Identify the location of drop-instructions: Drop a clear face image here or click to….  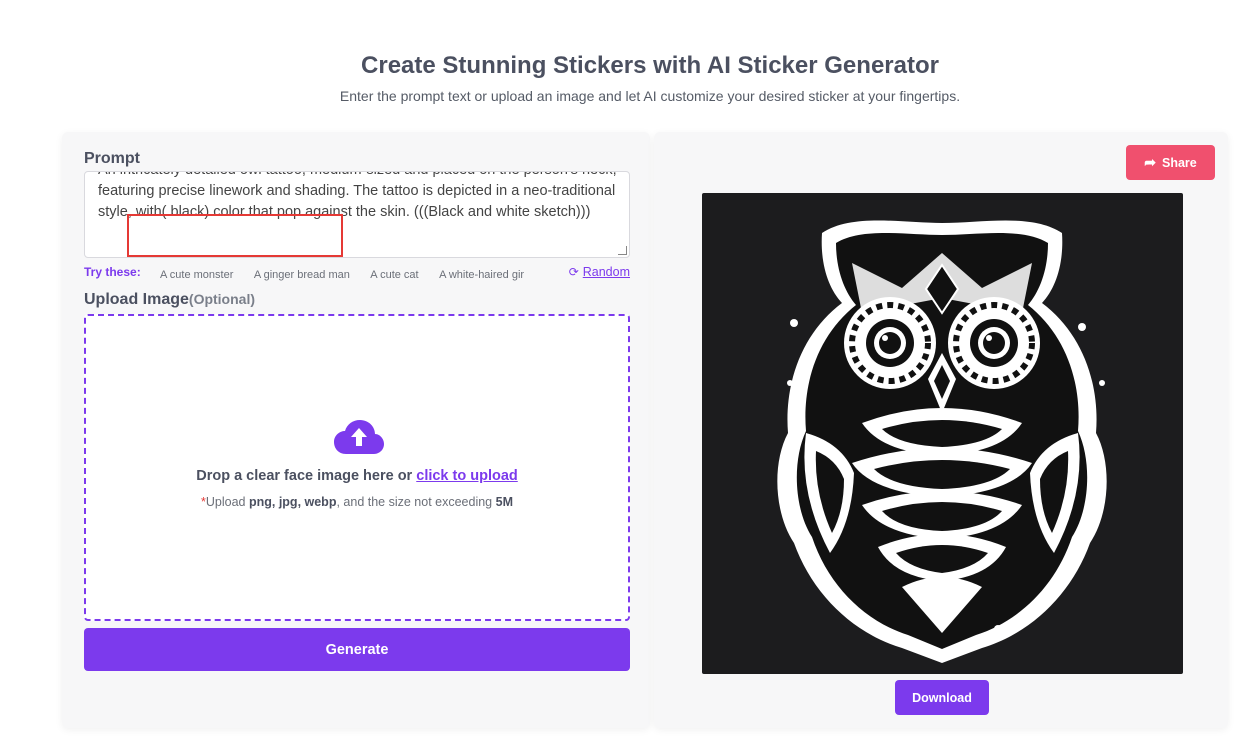
(357, 476).